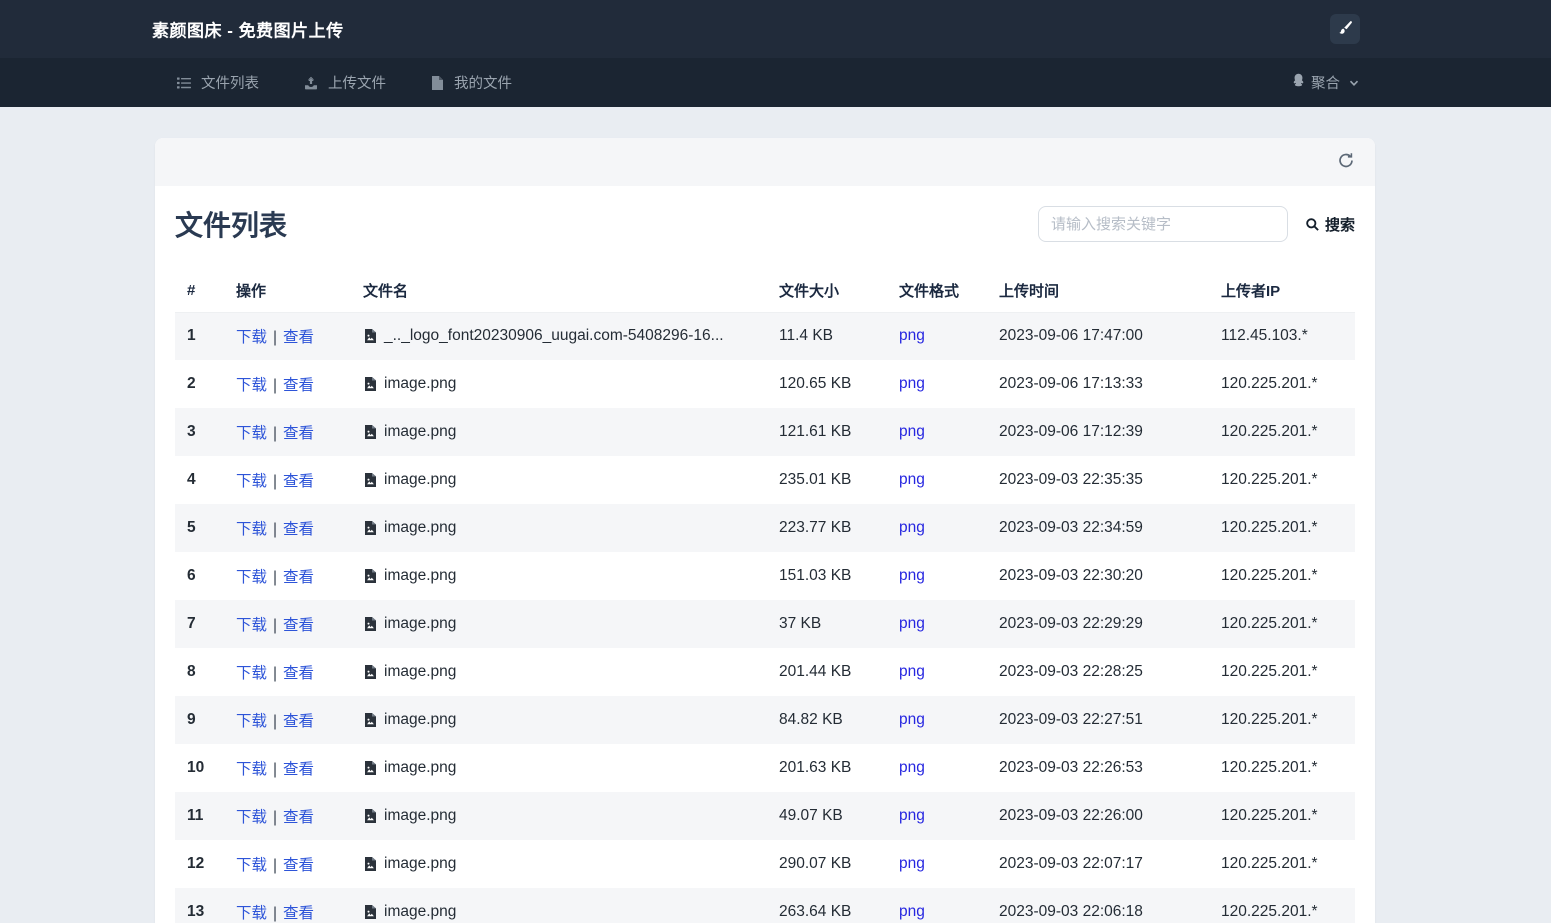 This screenshot has width=1551, height=923. I want to click on theme-toggle-button, so click(1345, 29).